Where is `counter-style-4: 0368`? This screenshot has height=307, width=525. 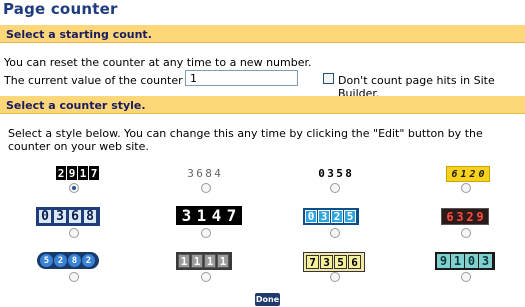
counter-style-4: 0368 is located at coordinates (68, 216).